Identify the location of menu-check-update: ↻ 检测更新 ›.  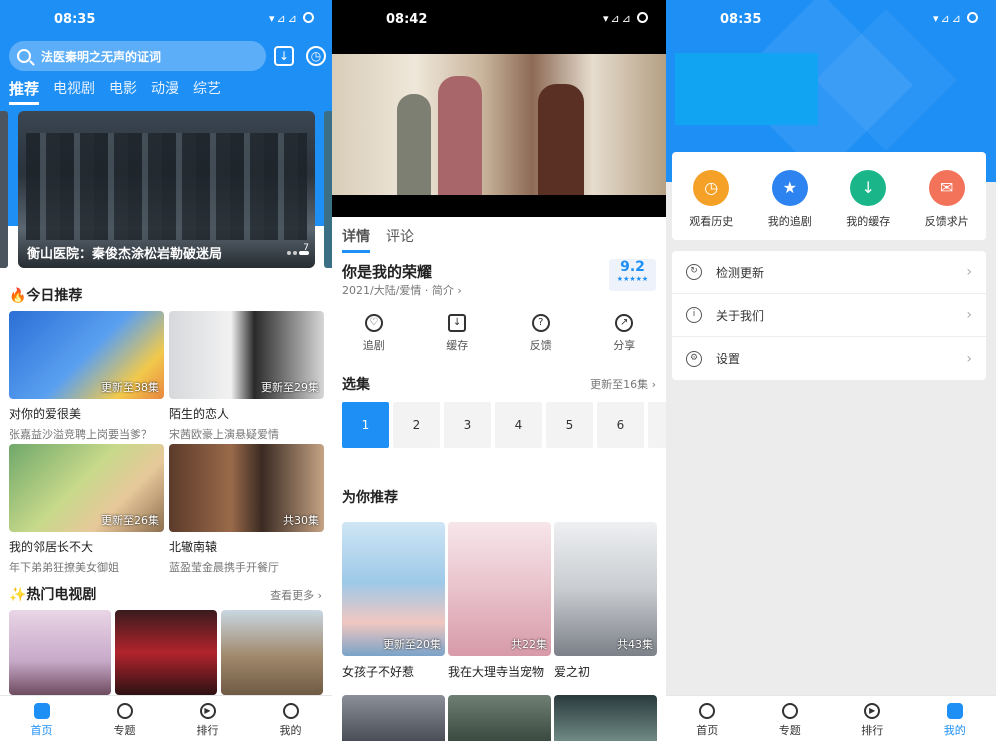
(829, 272).